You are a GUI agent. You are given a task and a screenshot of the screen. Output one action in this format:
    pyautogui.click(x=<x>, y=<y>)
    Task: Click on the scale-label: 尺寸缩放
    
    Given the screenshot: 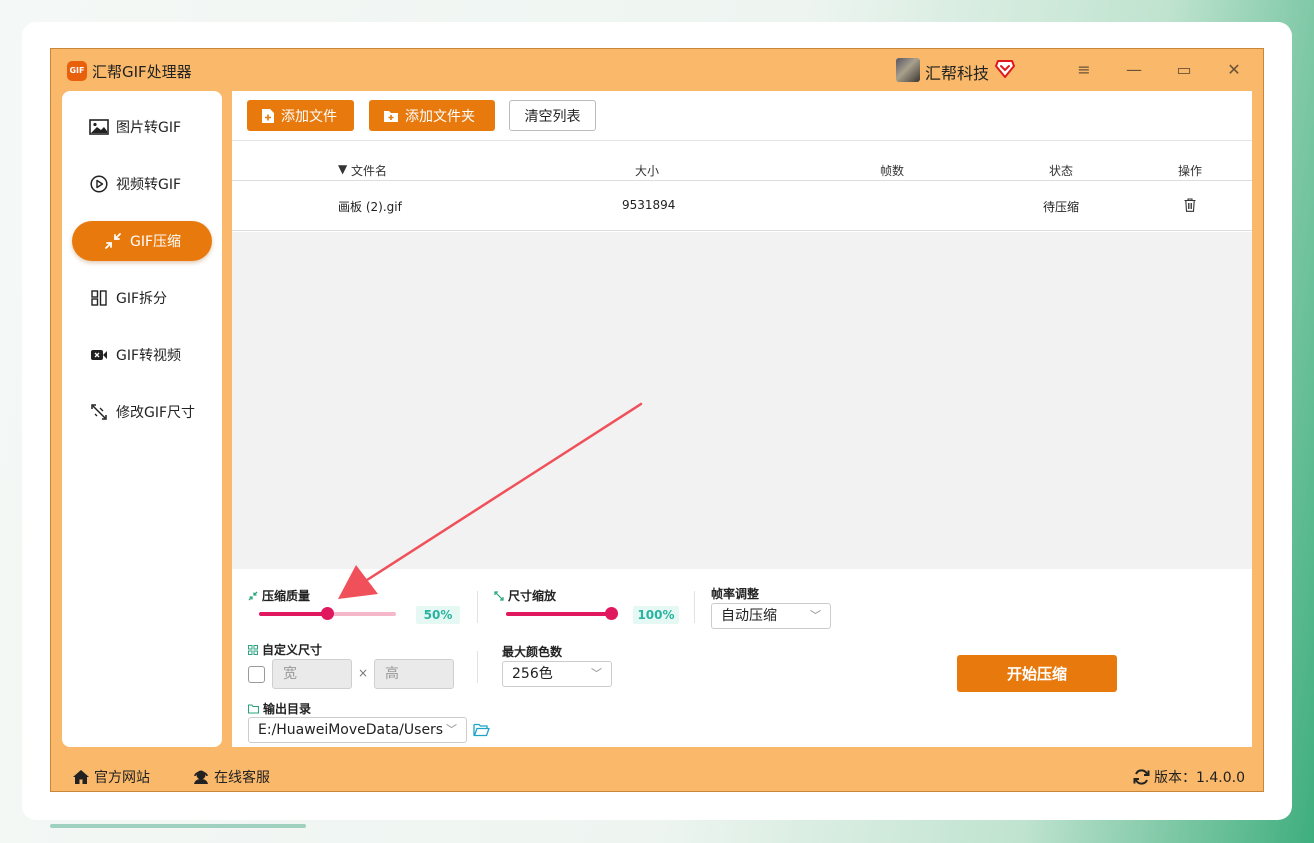 What is the action you would take?
    pyautogui.click(x=525, y=595)
    